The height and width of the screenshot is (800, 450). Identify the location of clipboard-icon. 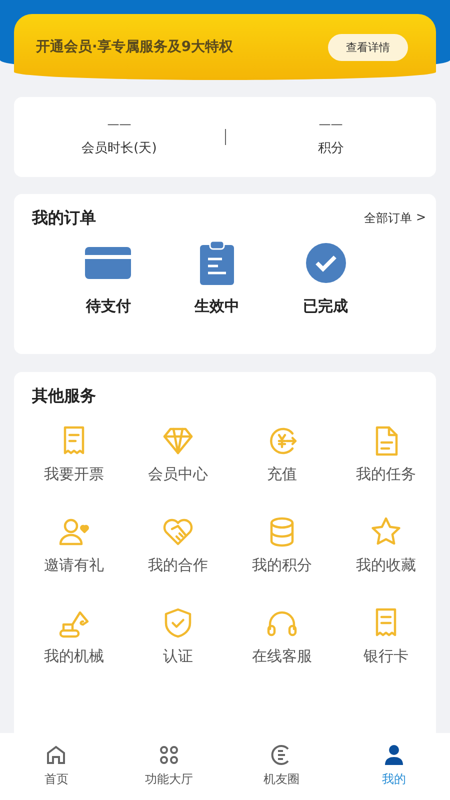
(217, 263).